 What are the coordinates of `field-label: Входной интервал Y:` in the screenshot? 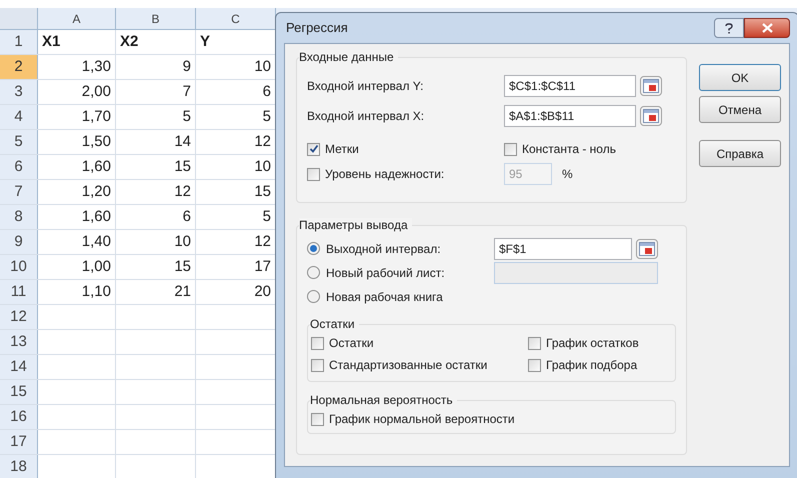 It's located at (365, 86).